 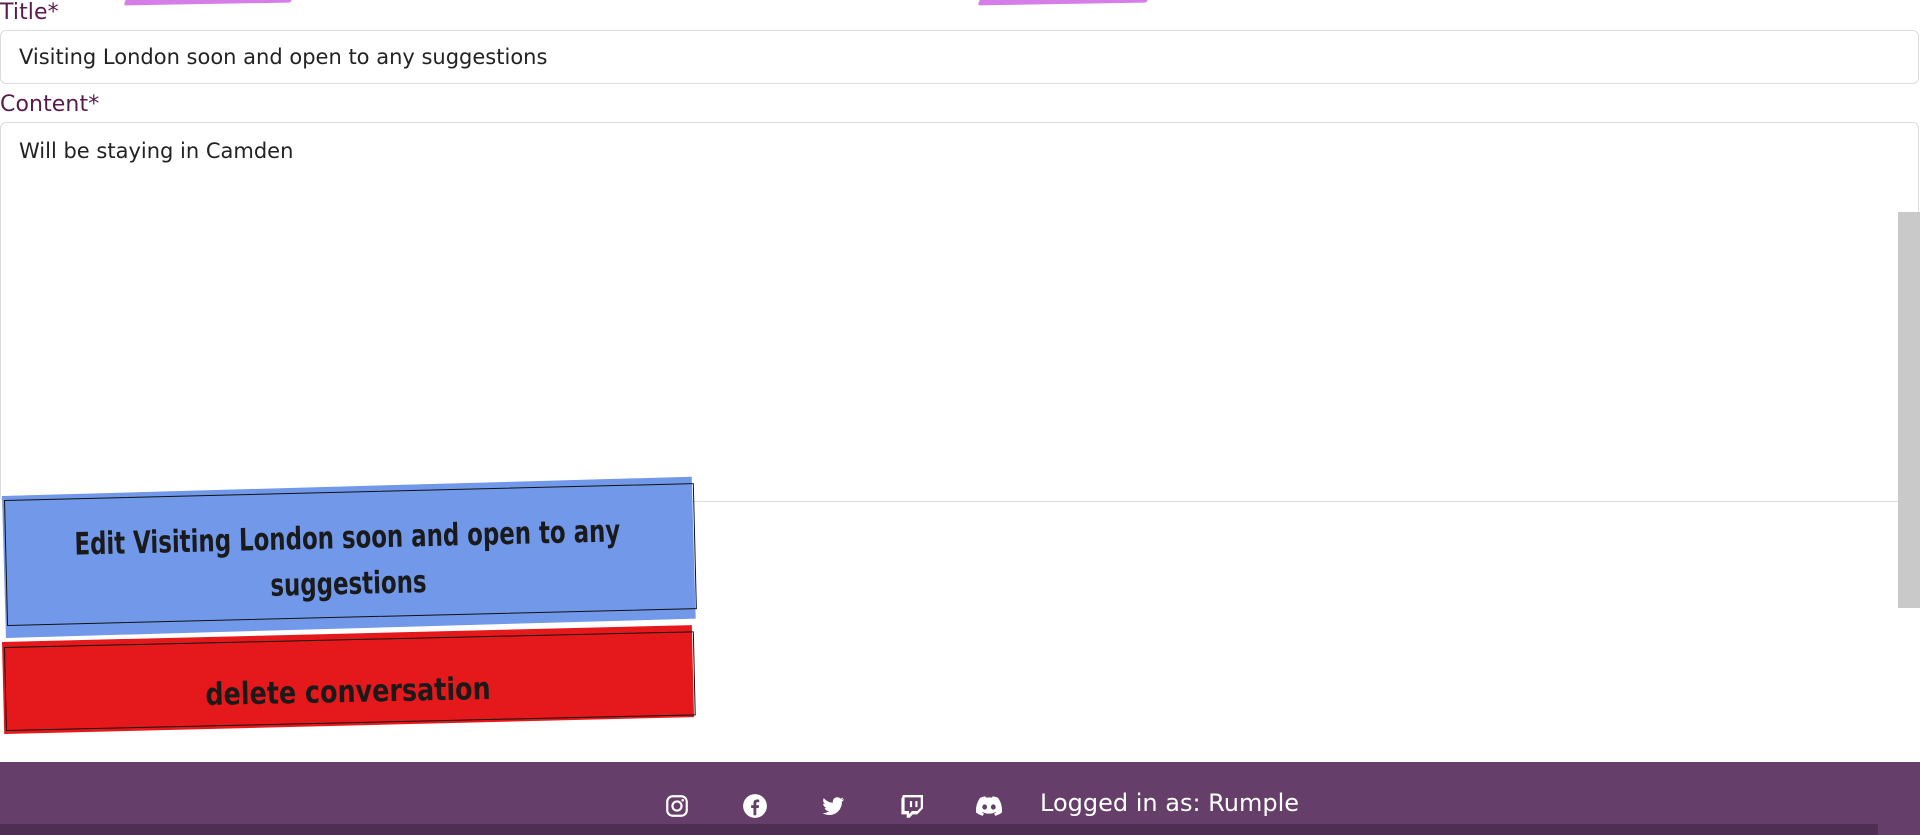 What do you see at coordinates (911, 806) in the screenshot?
I see `twitch-icon` at bounding box center [911, 806].